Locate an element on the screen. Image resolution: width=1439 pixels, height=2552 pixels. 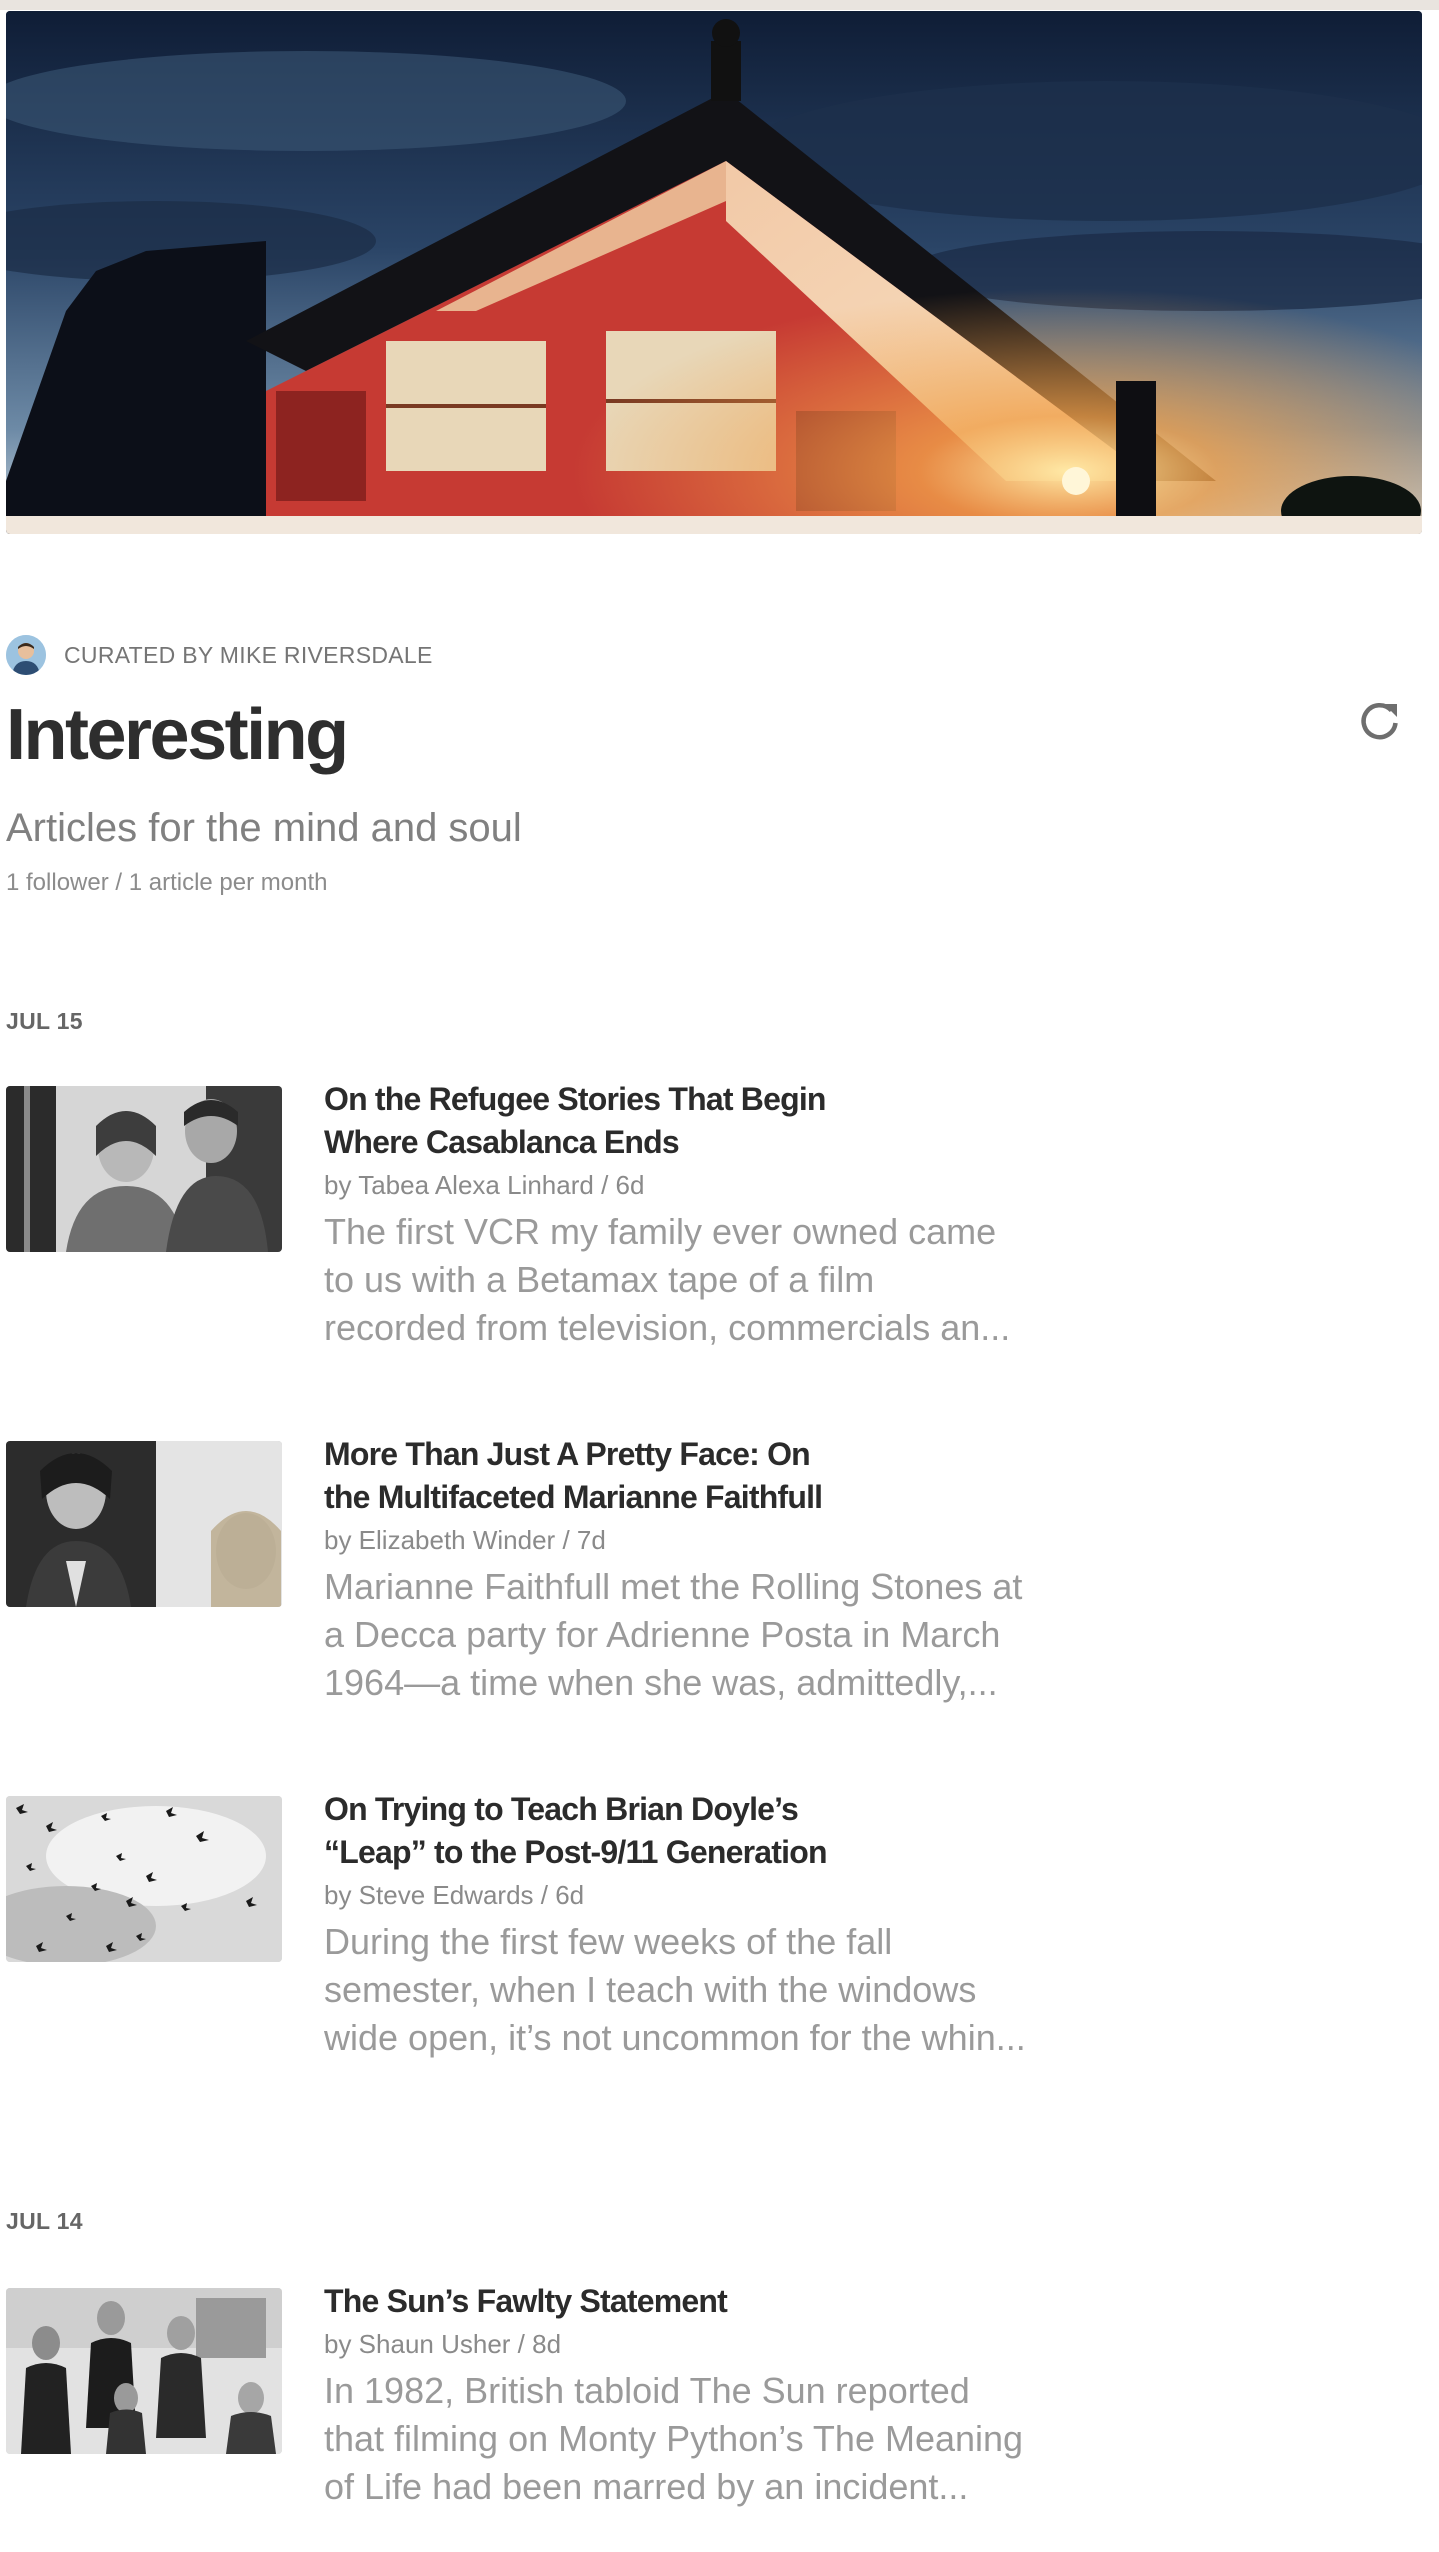
avatar is located at coordinates (26, 655).